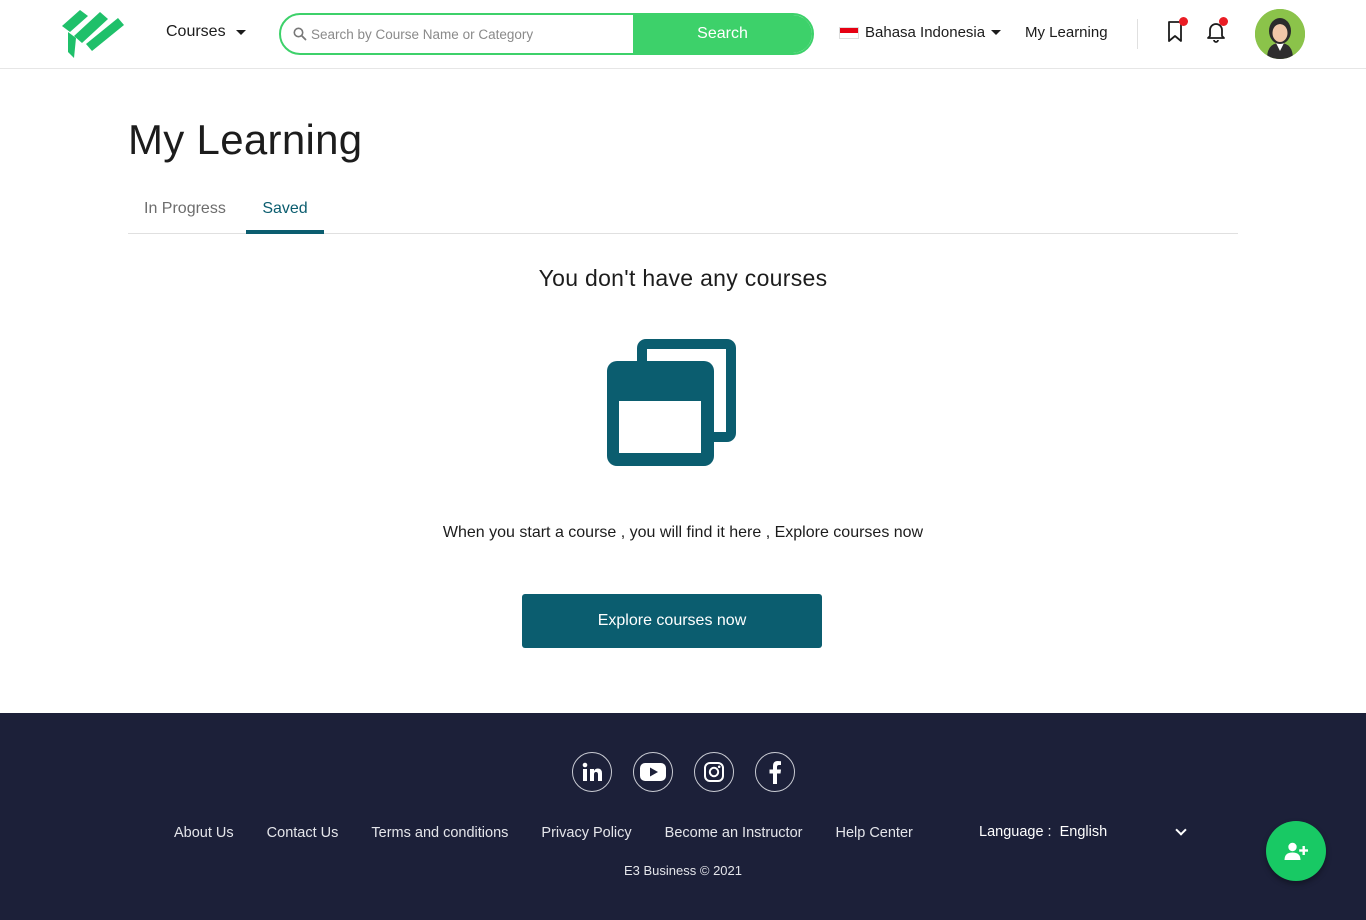  What do you see at coordinates (1176, 31) in the screenshot?
I see `bookmark-button` at bounding box center [1176, 31].